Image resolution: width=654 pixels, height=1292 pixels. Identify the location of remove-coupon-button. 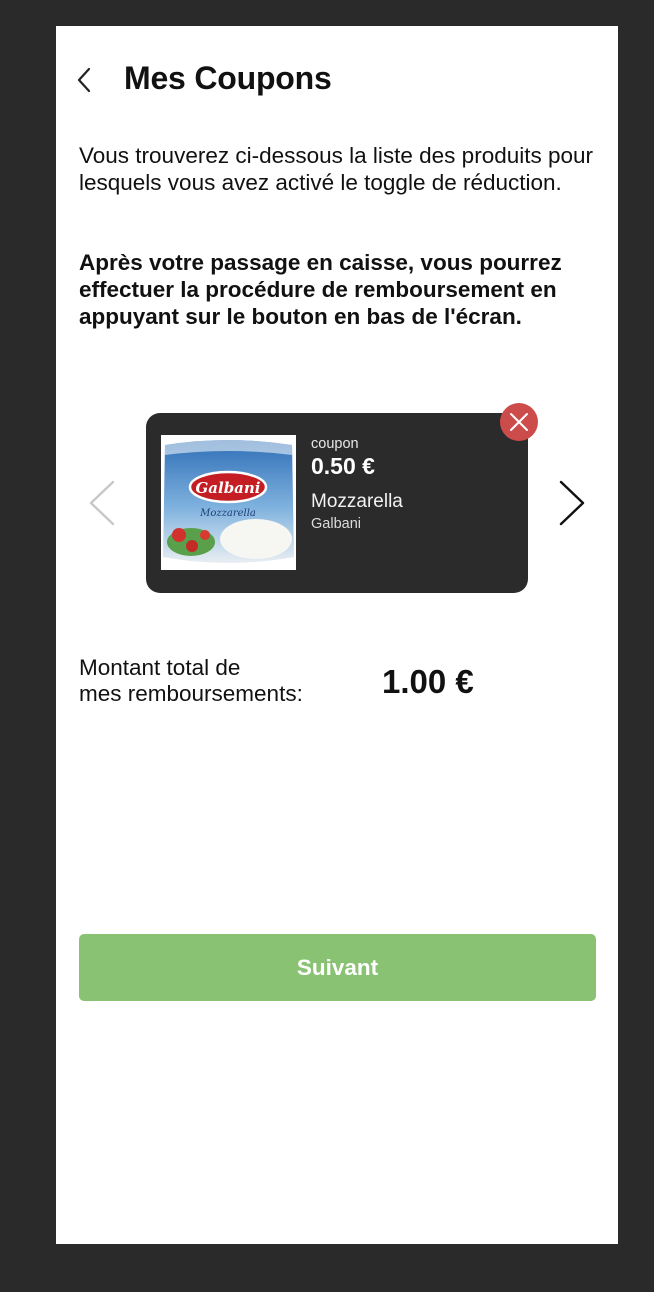
(519, 422).